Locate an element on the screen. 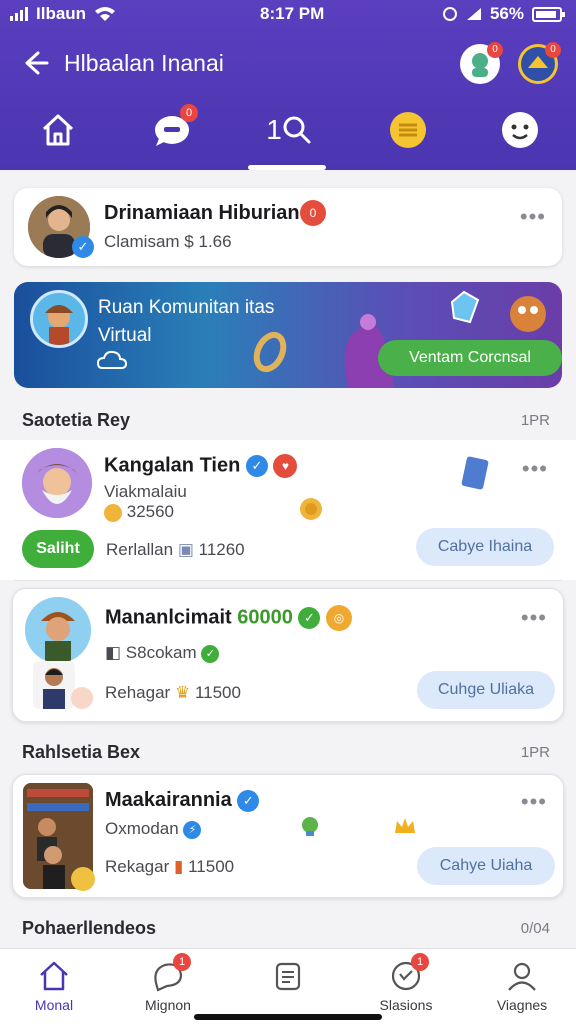 Image resolution: width=576 pixels, height=1024 pixels. wifi-icon is located at coordinates (105, 14).